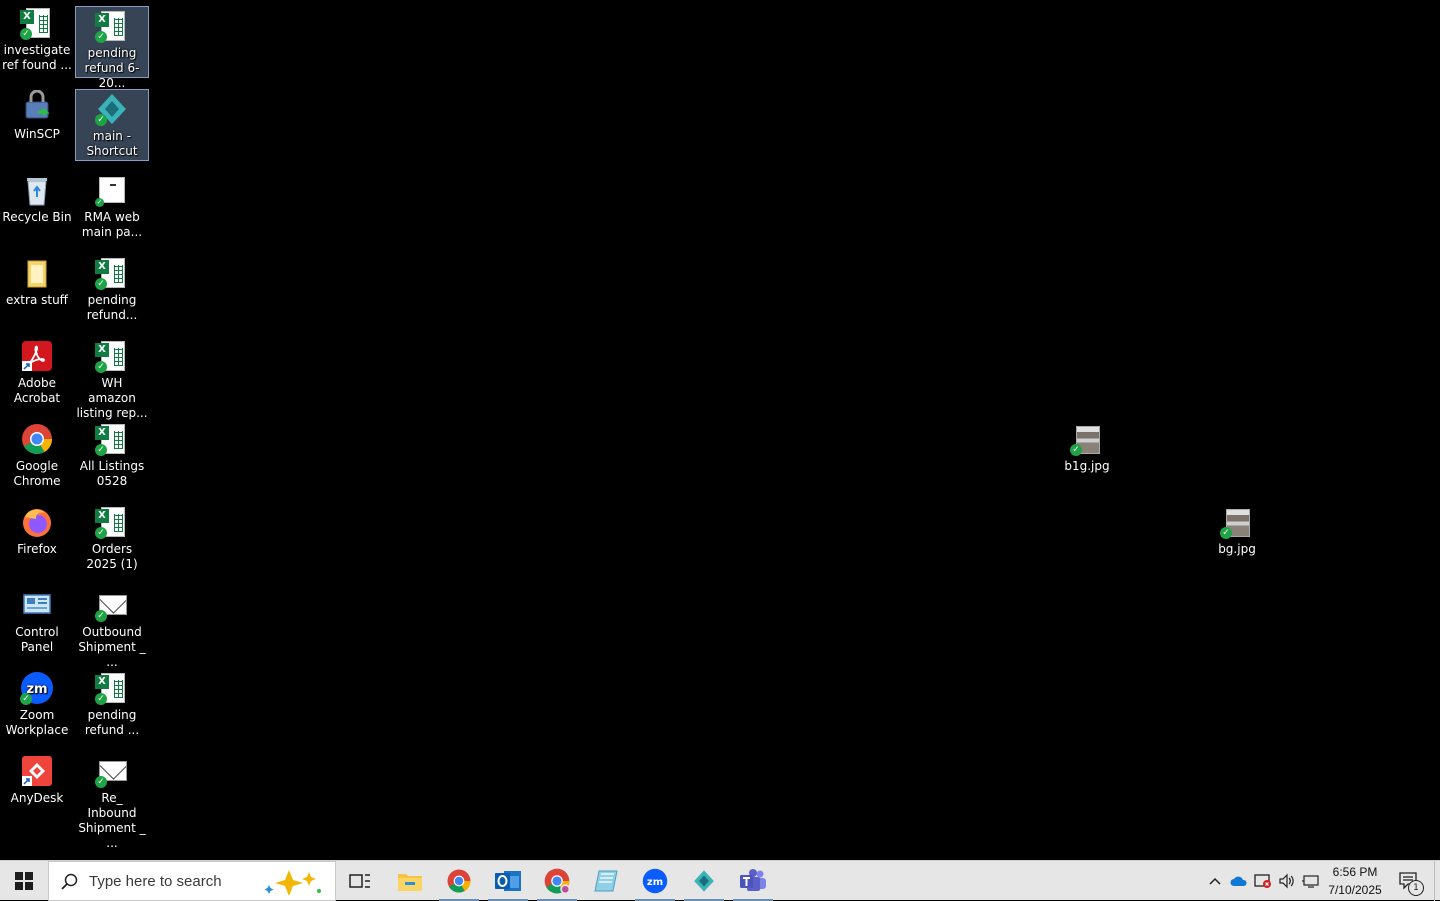 This screenshot has height=901, width=1440. Describe the element at coordinates (37, 771) in the screenshot. I see `anydesk-icon` at that location.